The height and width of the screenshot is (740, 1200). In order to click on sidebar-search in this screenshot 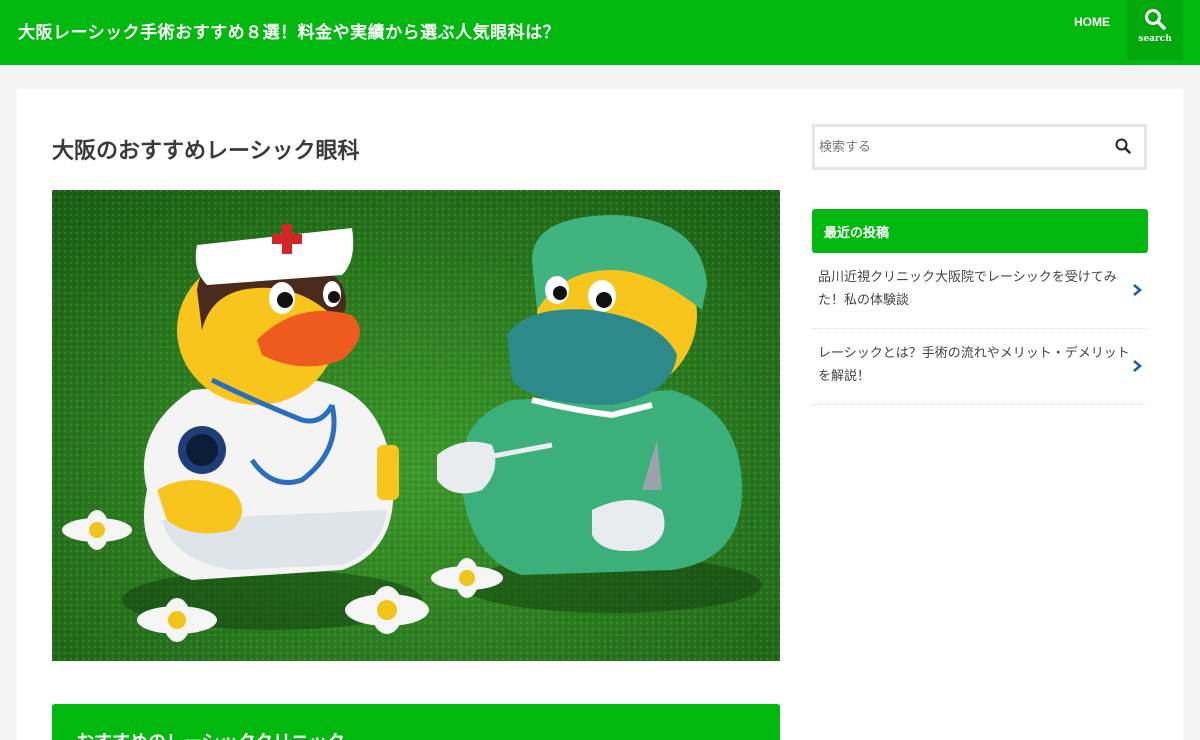, I will do `click(979, 147)`.